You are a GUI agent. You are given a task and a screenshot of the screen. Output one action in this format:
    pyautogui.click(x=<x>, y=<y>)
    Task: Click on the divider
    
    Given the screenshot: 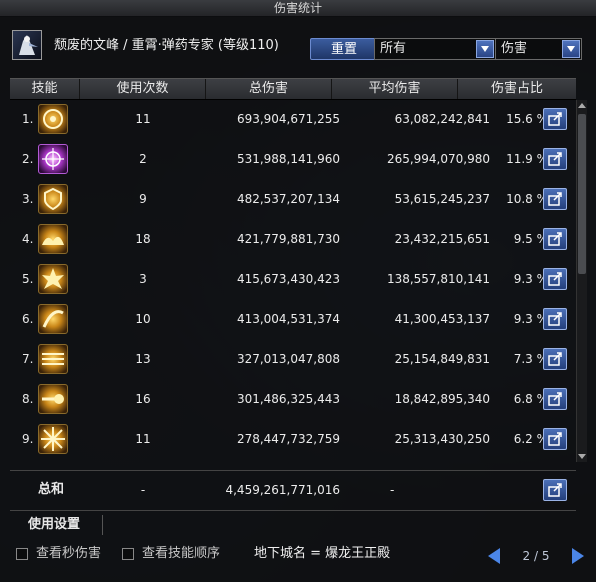 What is the action you would take?
    pyautogui.click(x=102, y=525)
    